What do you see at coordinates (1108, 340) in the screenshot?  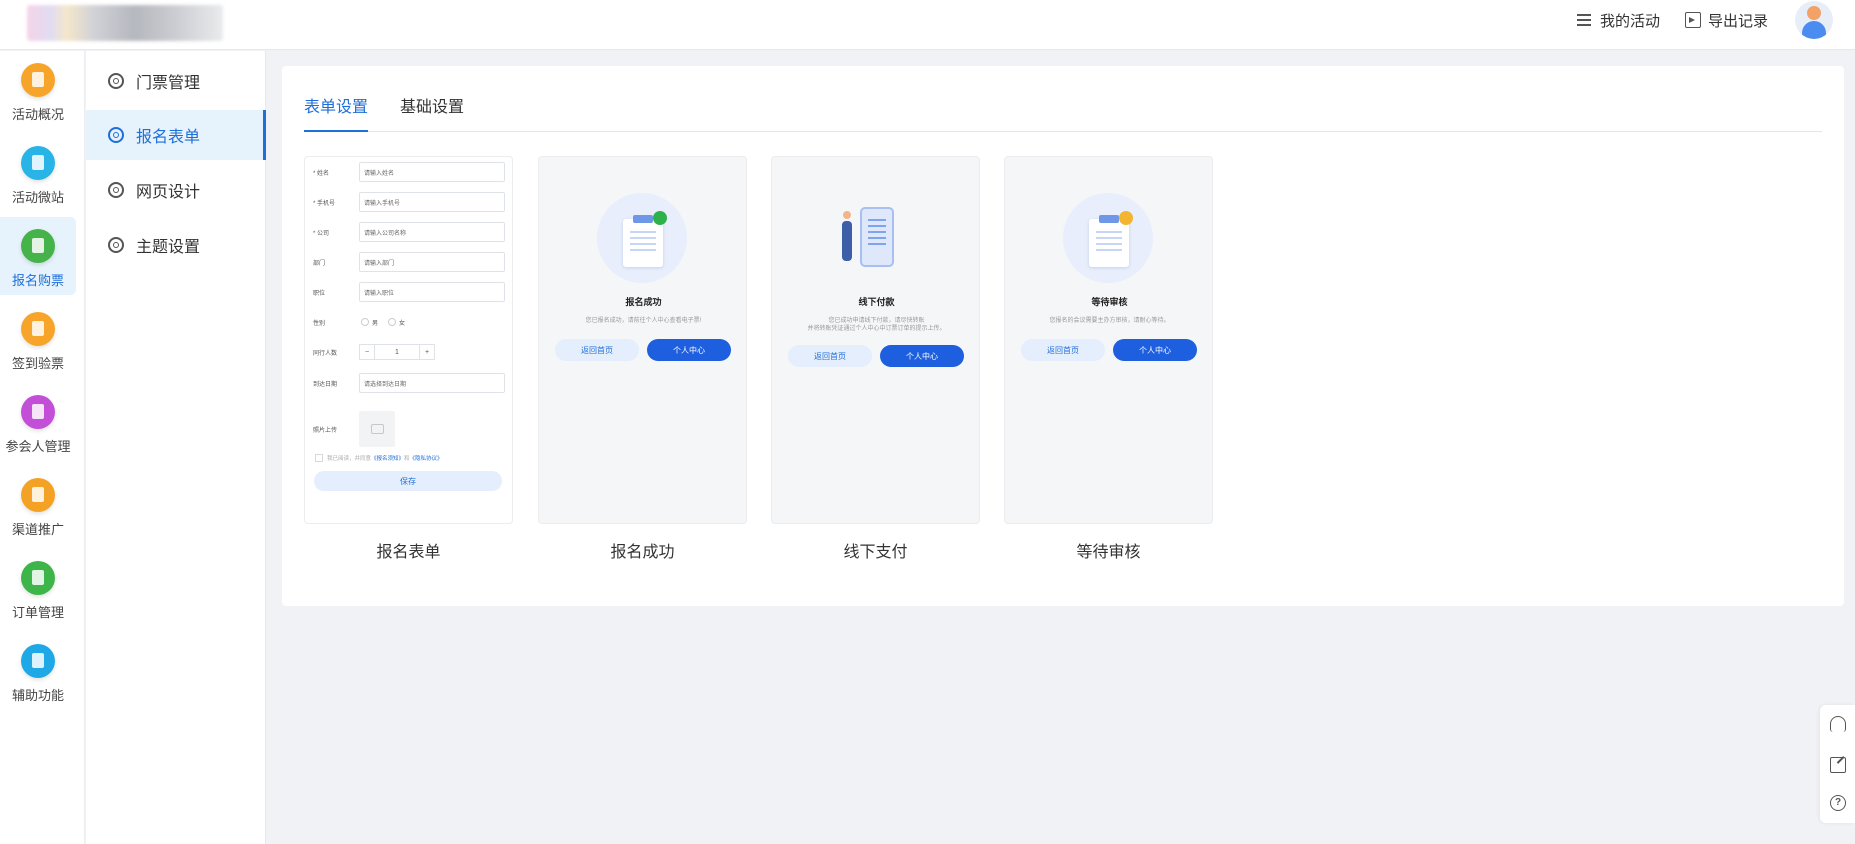 I see `pending-review-preview-card: 等待审核 您报名的会议需要主办方审核，请耐心等待。 返回首页 个人中心` at bounding box center [1108, 340].